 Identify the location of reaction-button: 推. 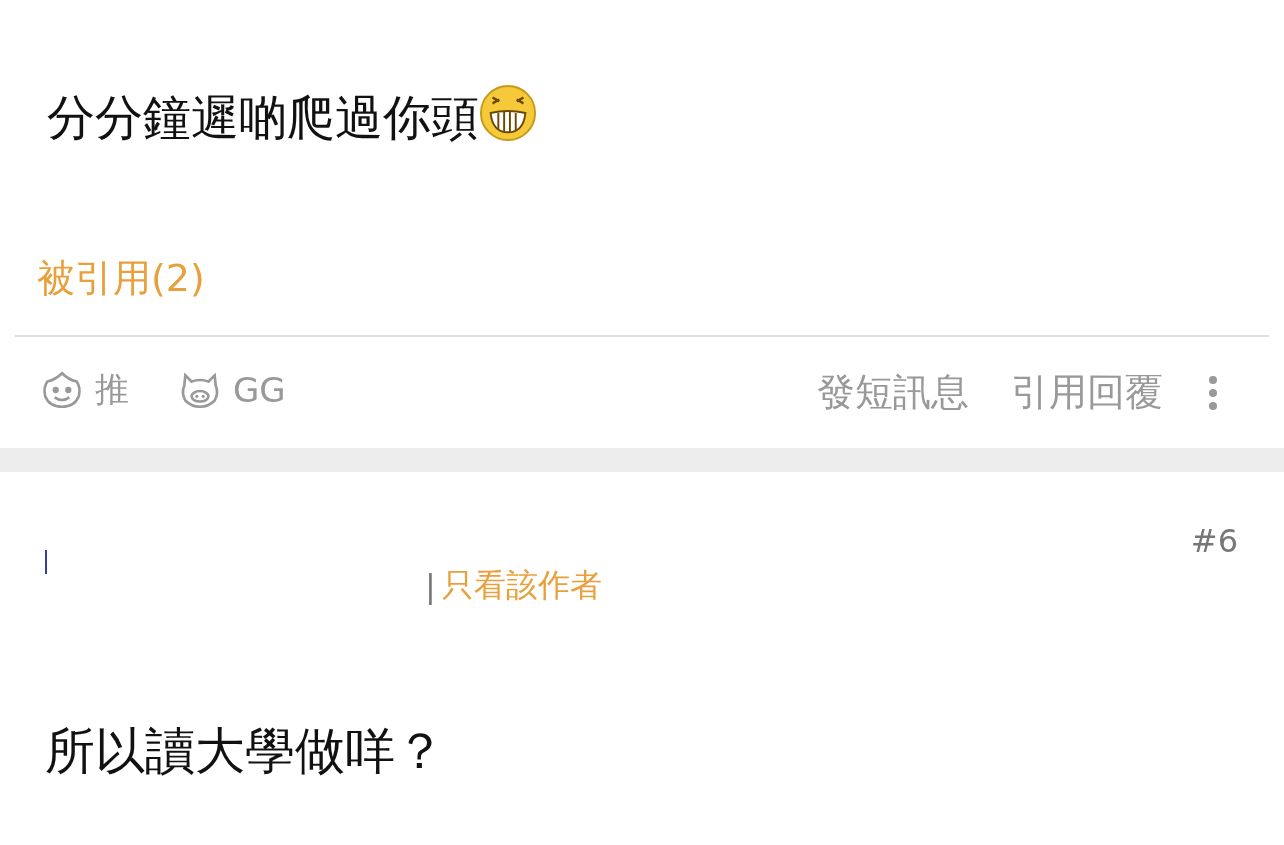
(72, 390).